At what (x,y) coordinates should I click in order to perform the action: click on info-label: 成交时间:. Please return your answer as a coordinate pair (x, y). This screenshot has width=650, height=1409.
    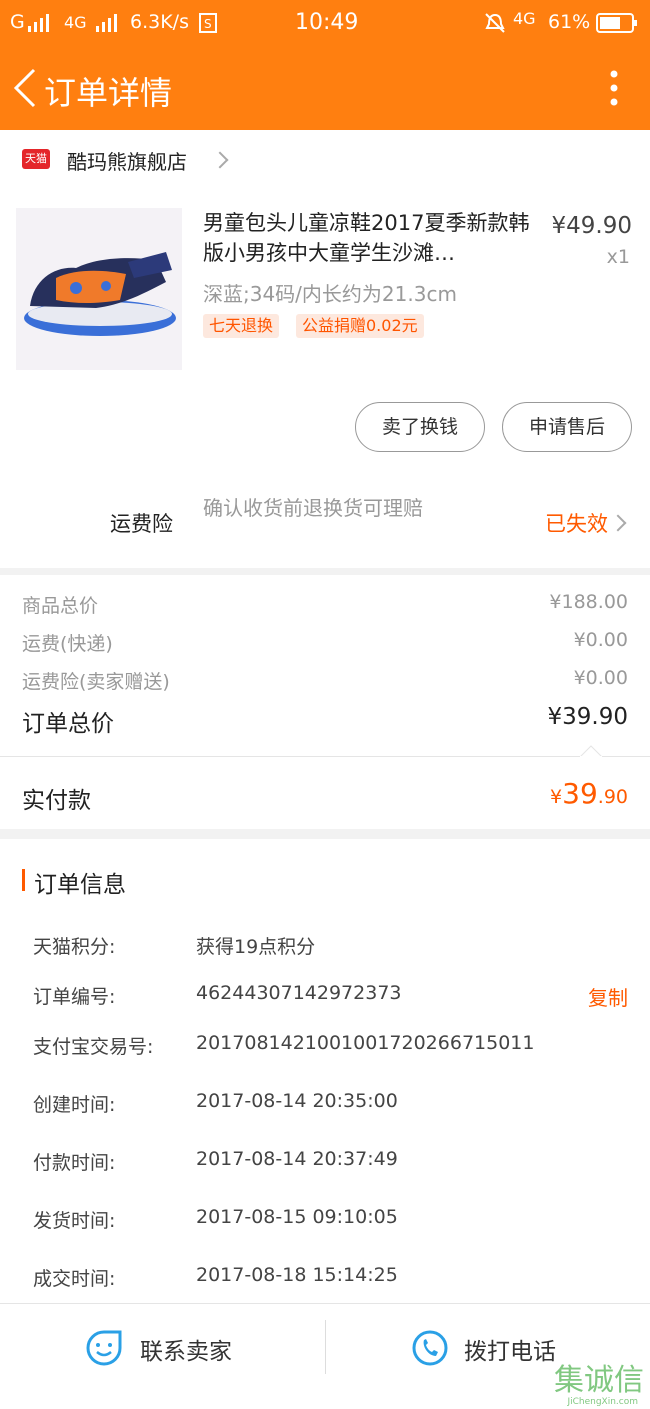
    Looking at the image, I should click on (74, 1279).